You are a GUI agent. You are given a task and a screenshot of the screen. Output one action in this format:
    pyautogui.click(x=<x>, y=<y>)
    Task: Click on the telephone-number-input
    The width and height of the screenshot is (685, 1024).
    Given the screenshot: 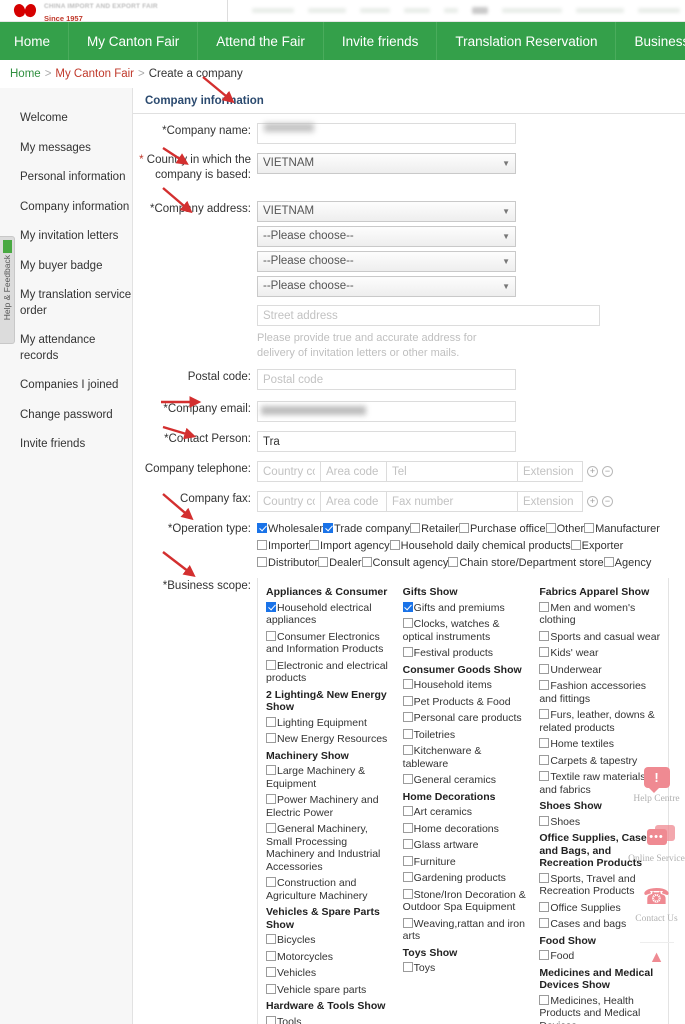 What is the action you would take?
    pyautogui.click(x=451, y=471)
    